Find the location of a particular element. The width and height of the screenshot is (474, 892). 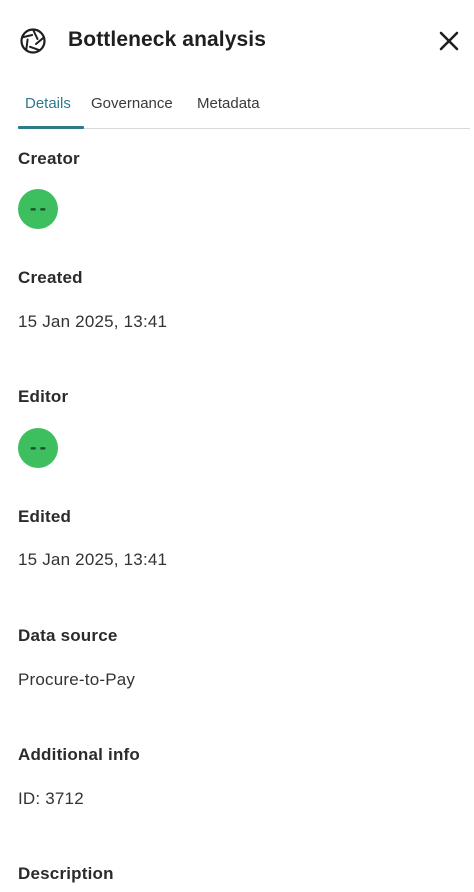

created-label: Created is located at coordinates (50, 277).